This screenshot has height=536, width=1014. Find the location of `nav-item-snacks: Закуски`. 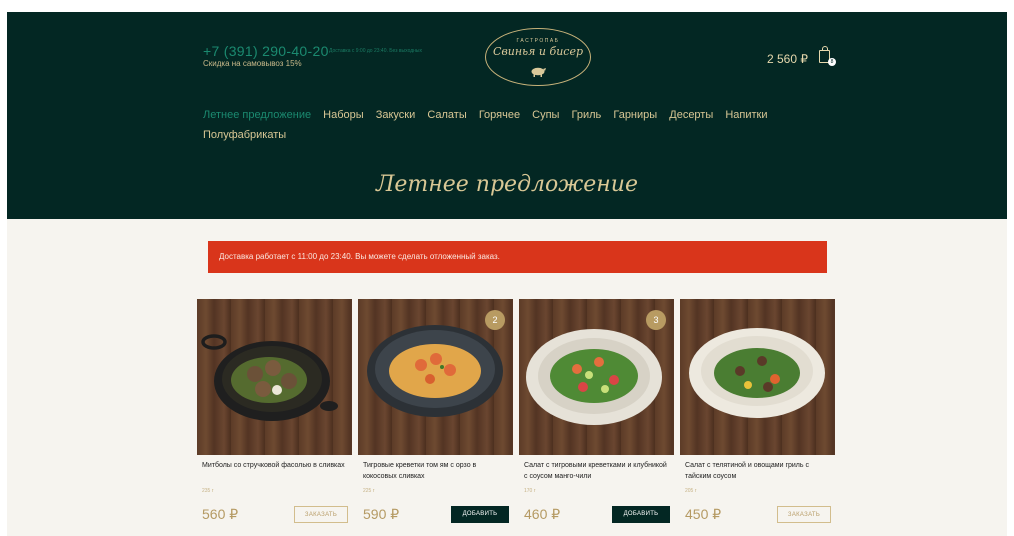

nav-item-snacks: Закуски is located at coordinates (396, 115).